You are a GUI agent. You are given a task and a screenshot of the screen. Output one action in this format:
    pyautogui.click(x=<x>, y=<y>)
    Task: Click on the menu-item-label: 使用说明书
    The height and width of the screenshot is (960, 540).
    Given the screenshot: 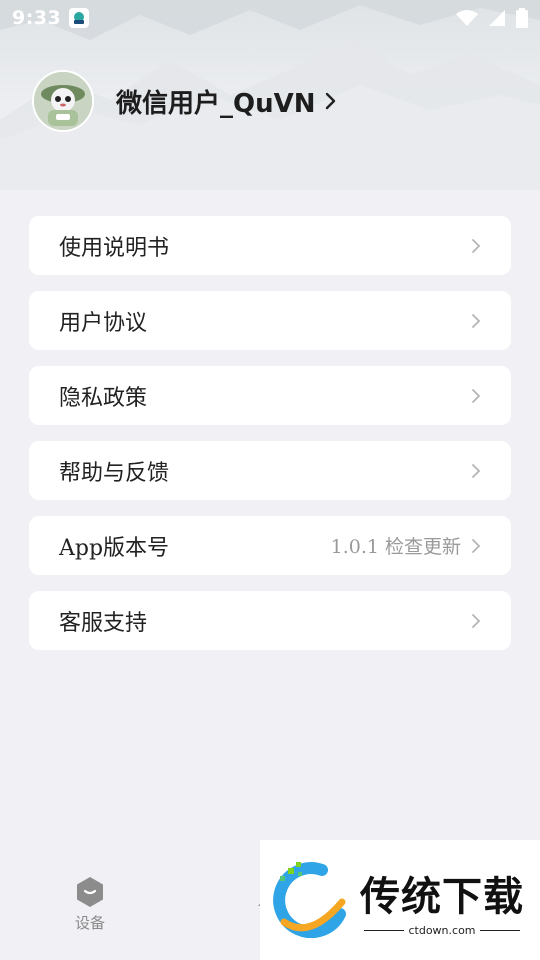 What is the action you would take?
    pyautogui.click(x=114, y=248)
    